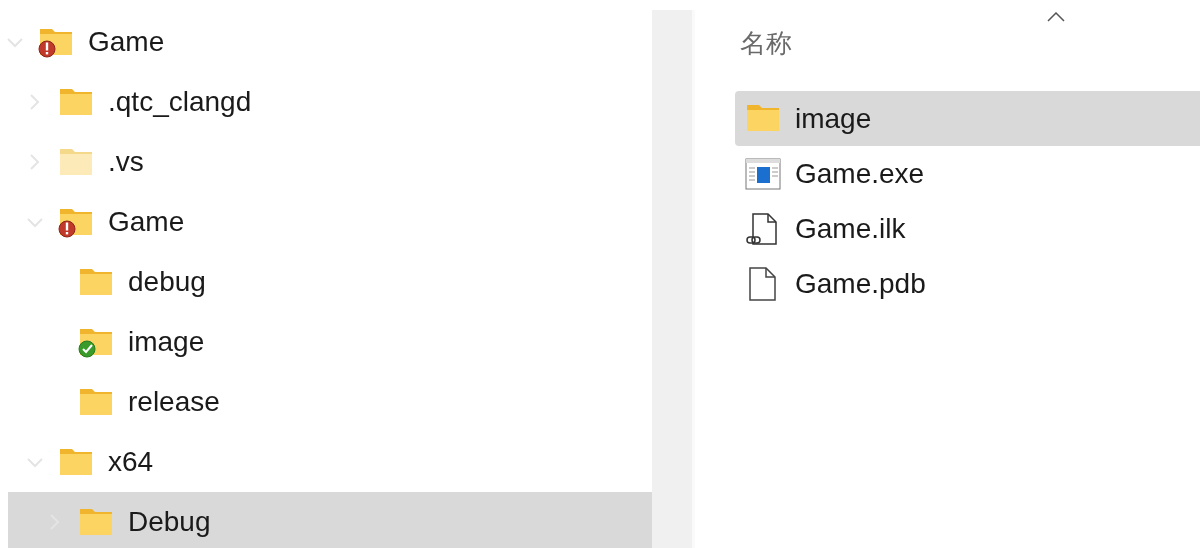 Image resolution: width=1200 pixels, height=548 pixels. Describe the element at coordinates (330, 282) in the screenshot. I see `tree-item: debug` at that location.